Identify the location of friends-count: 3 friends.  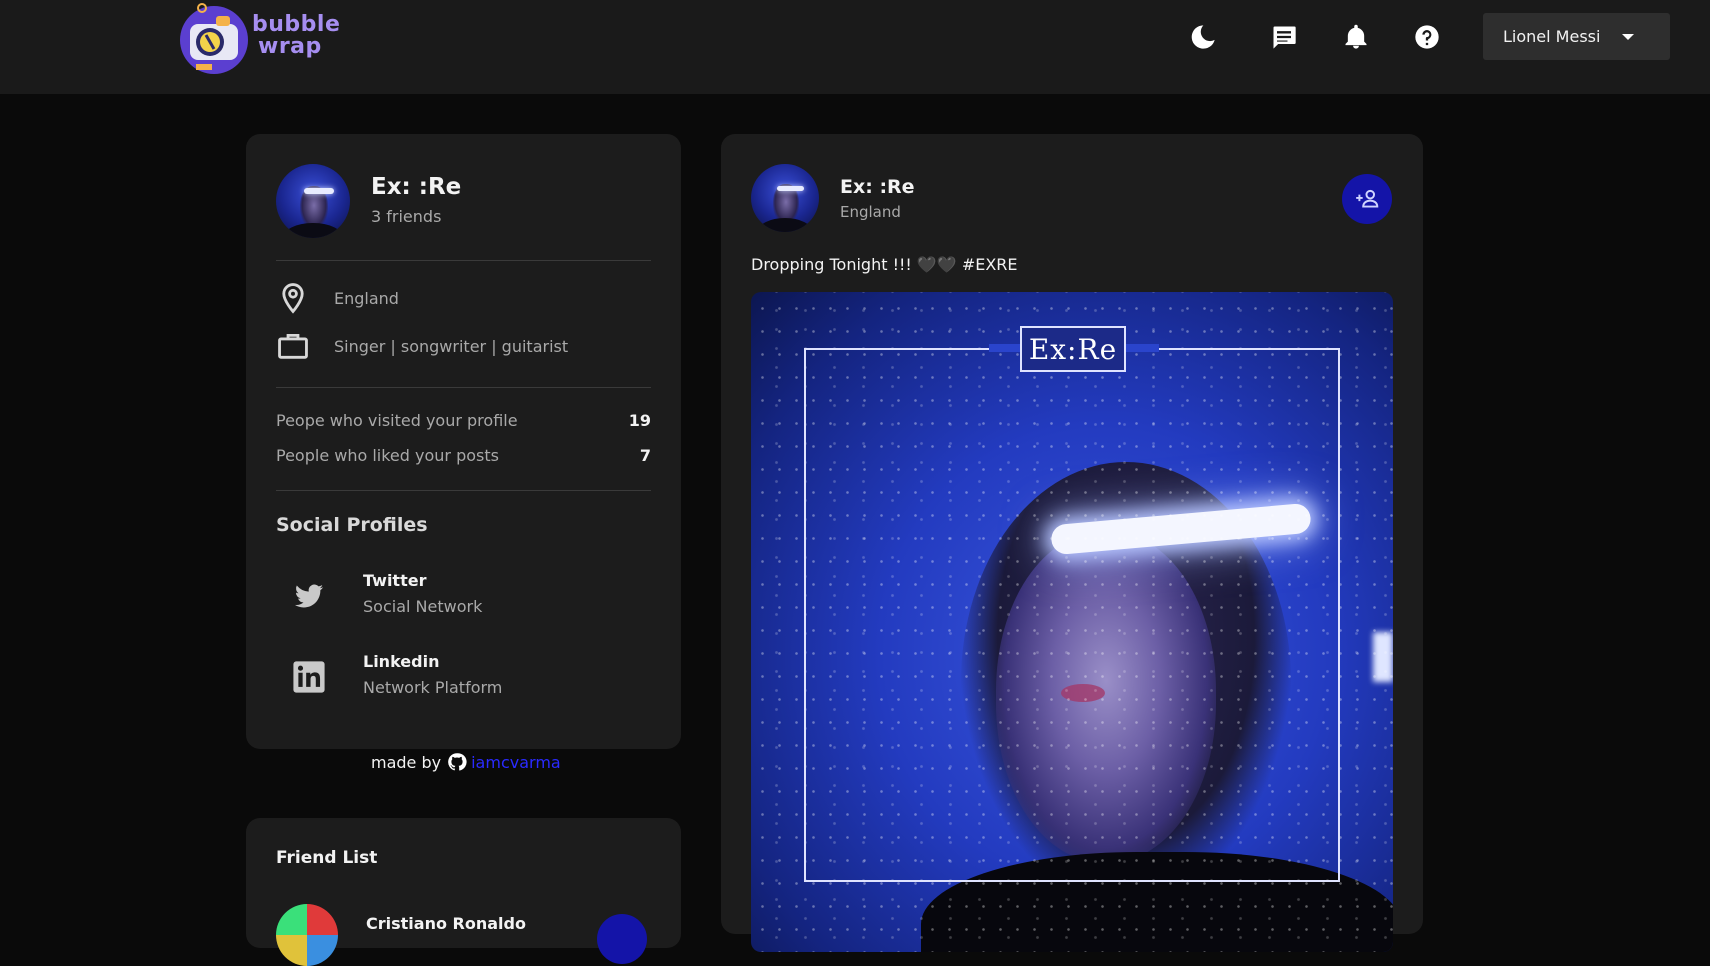
(406, 216).